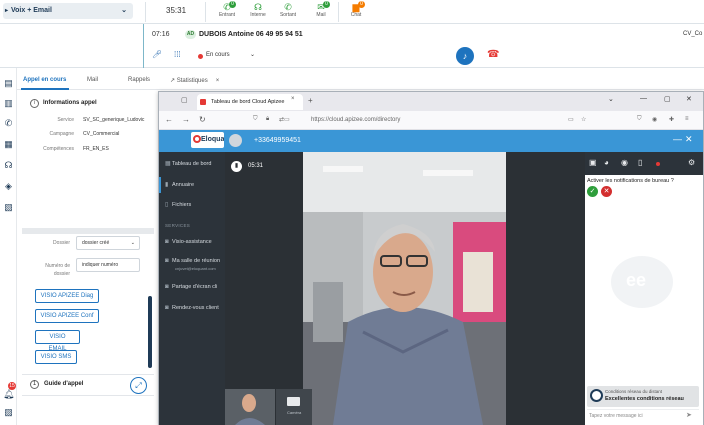 The height and width of the screenshot is (425, 704). What do you see at coordinates (202, 119) in the screenshot?
I see `reload-icon: ↻` at bounding box center [202, 119].